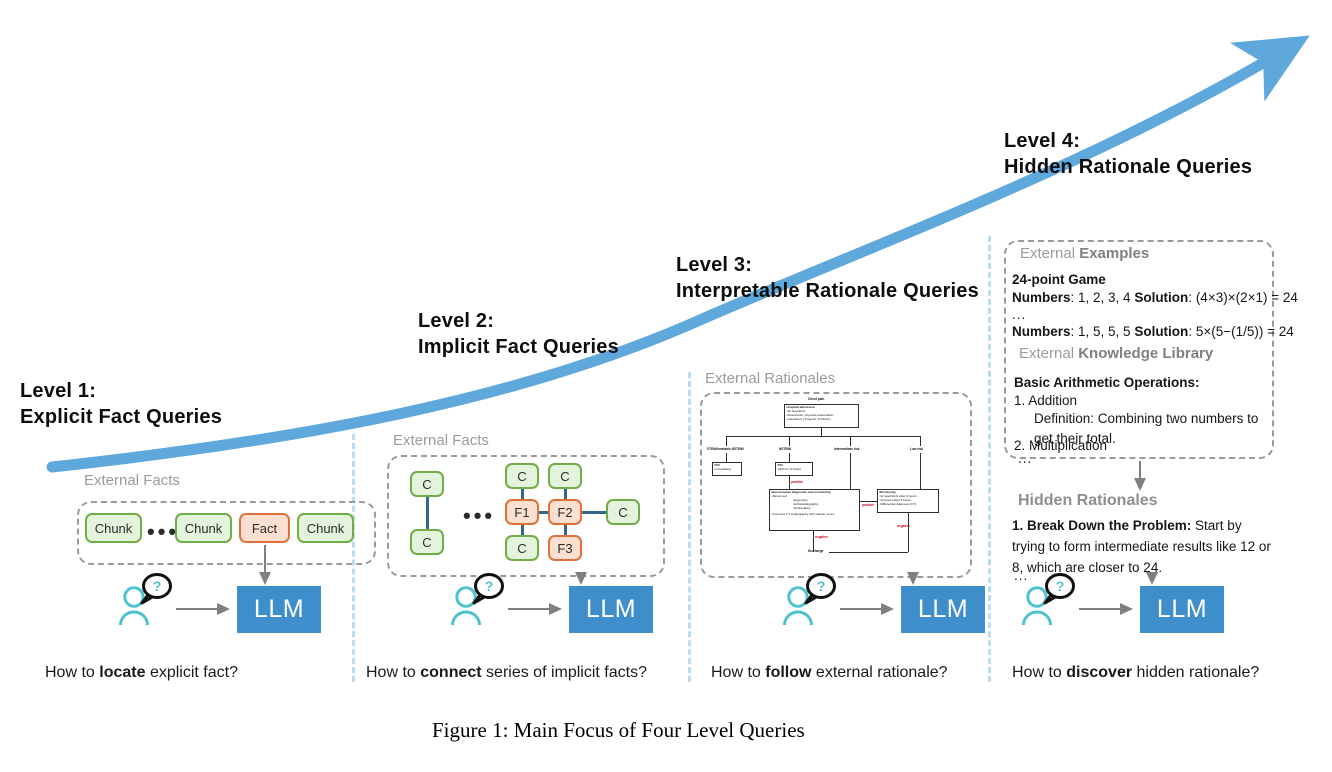 The height and width of the screenshot is (772, 1332). Describe the element at coordinates (1243, 297) in the screenshot. I see `level-4-example-1-solution: : (4×3)×(2×1) = 24` at that location.